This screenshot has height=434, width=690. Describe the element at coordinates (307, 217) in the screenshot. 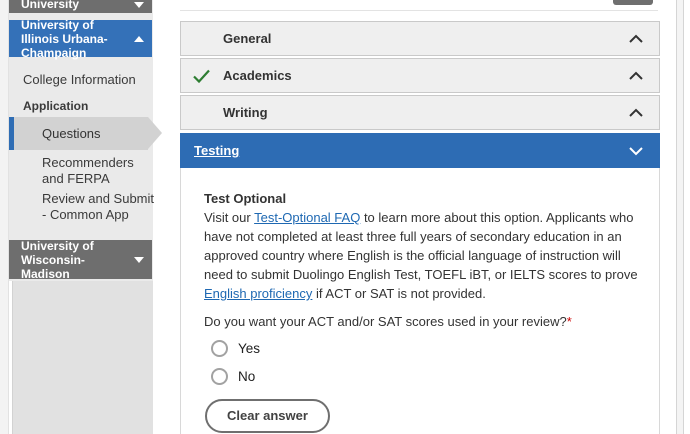

I see `test-optional-faq-link: Test-Optional FAQ` at that location.